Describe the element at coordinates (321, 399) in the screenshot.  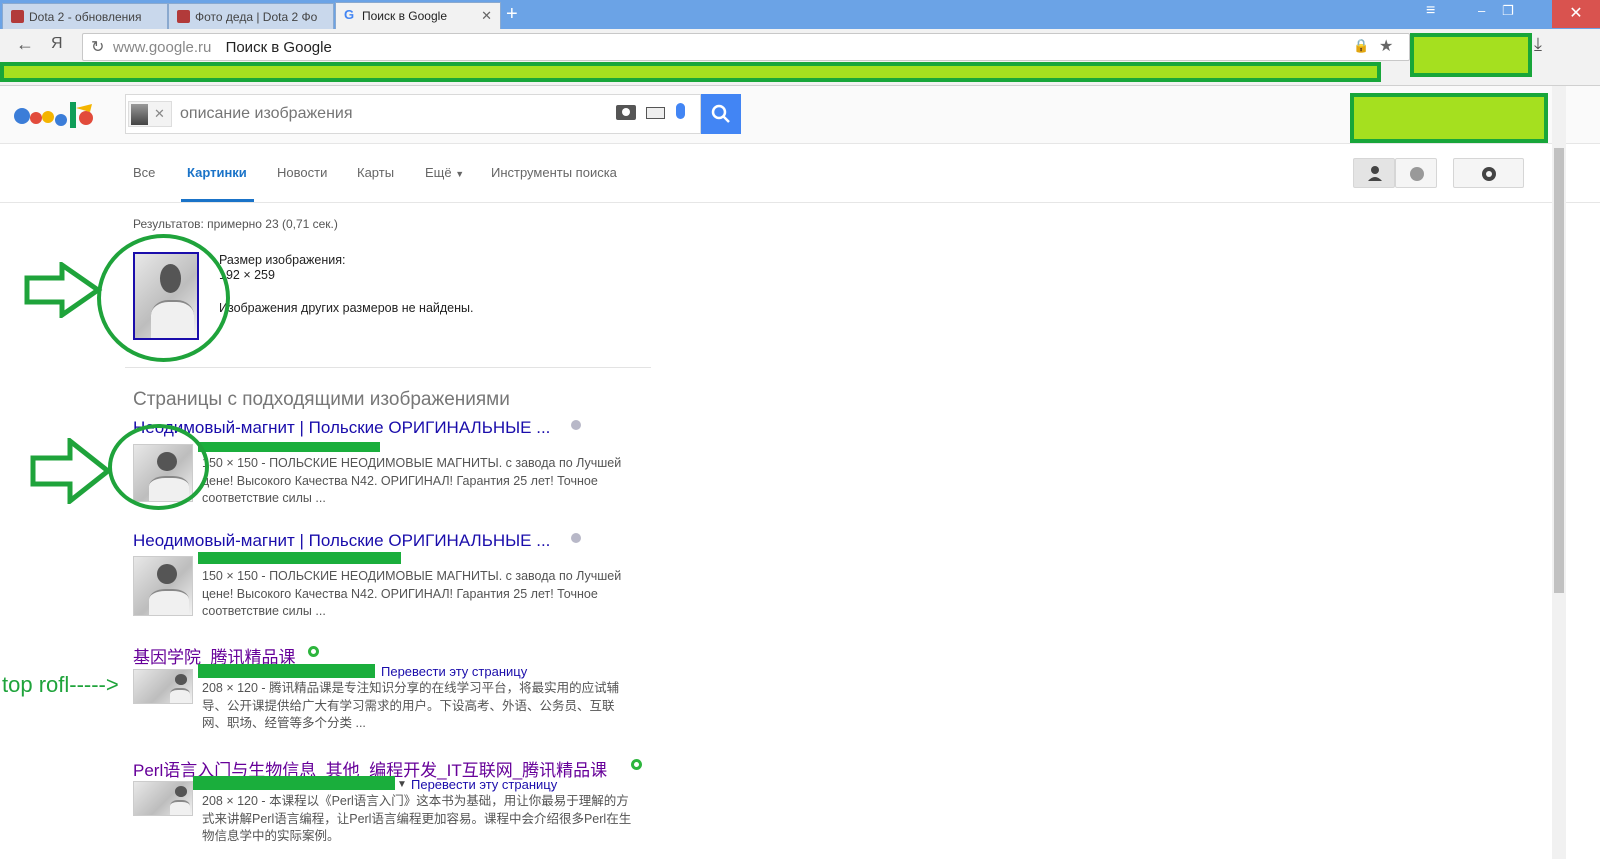
I see `section-heading: Страницы с подходящими изображениями` at that location.